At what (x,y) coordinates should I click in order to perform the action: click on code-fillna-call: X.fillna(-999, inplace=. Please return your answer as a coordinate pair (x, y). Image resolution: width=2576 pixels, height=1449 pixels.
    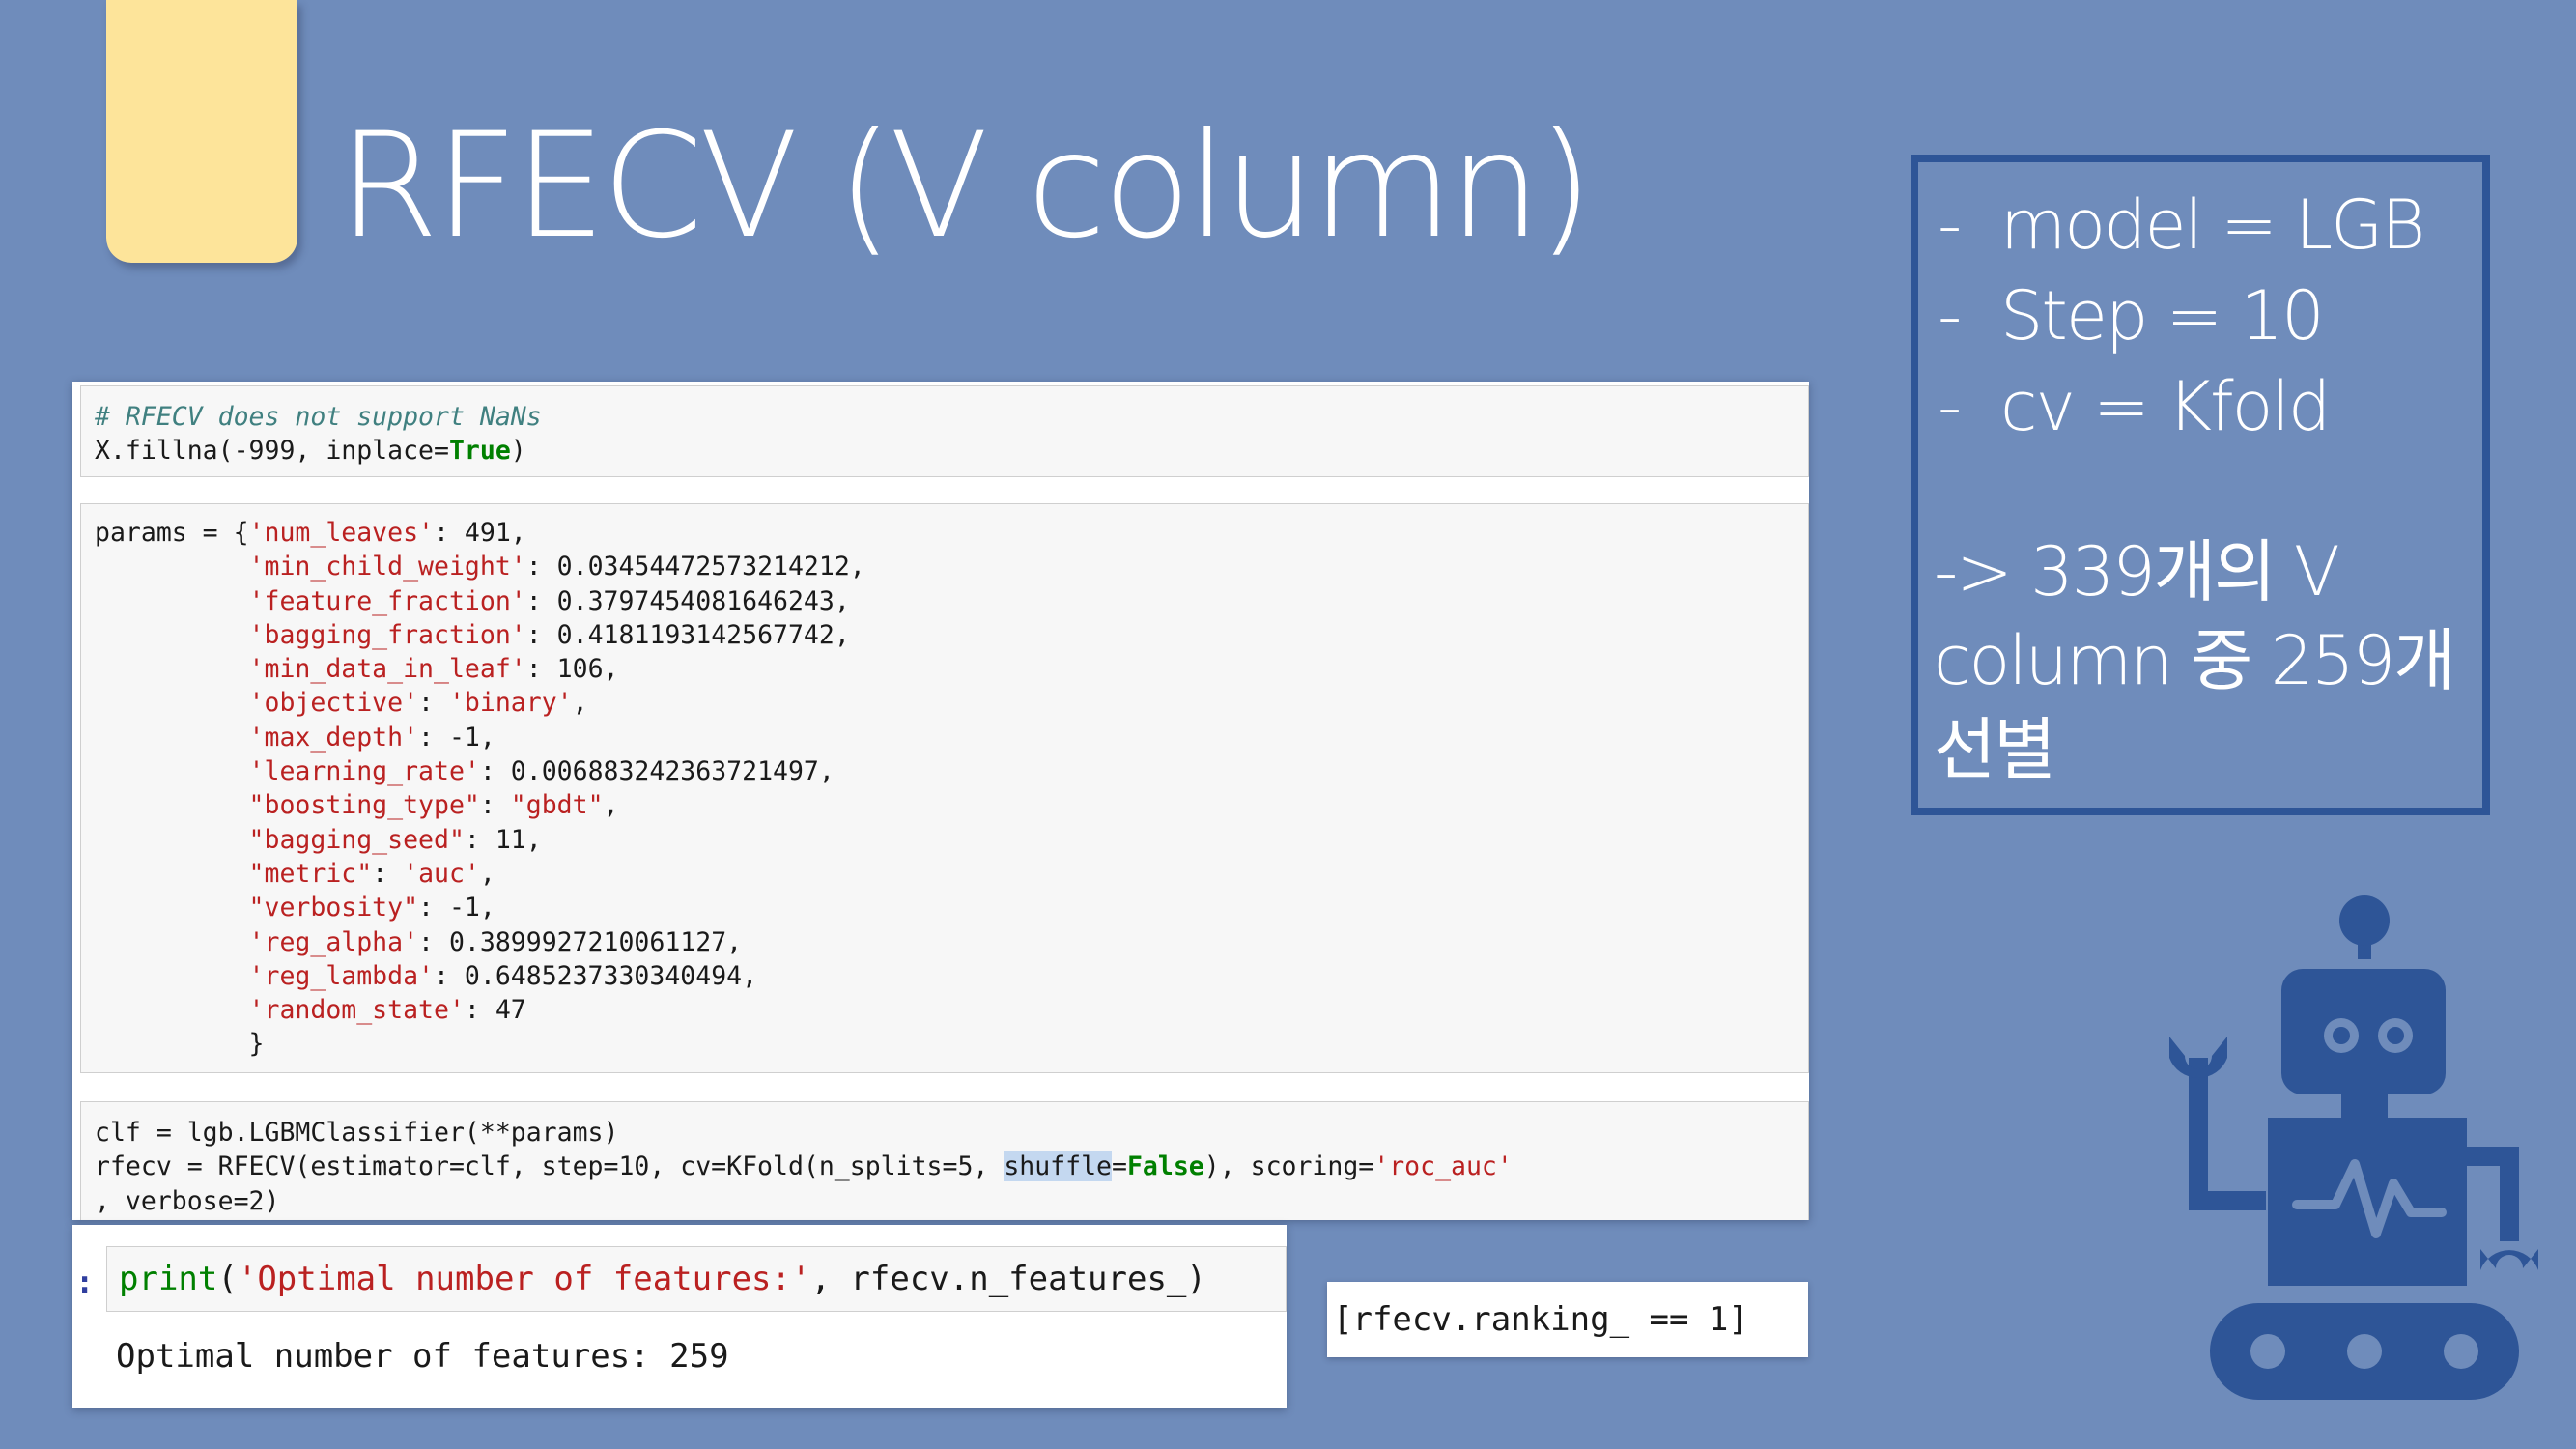
    Looking at the image, I should click on (272, 451).